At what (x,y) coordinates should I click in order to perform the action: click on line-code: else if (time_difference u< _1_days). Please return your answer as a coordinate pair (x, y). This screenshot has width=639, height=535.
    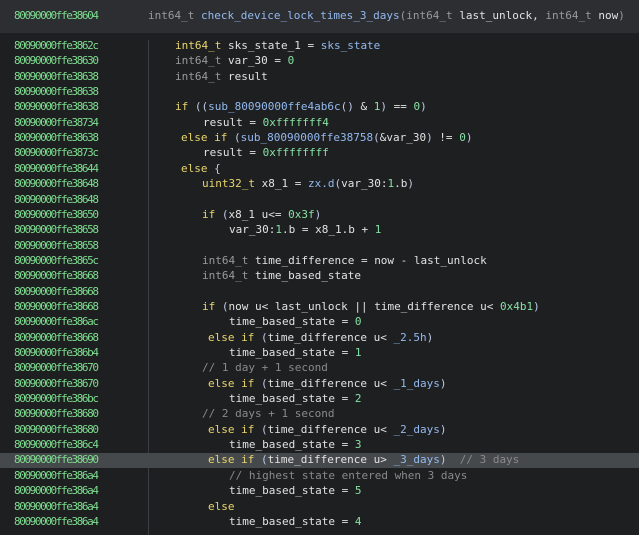
    Looking at the image, I should click on (327, 383).